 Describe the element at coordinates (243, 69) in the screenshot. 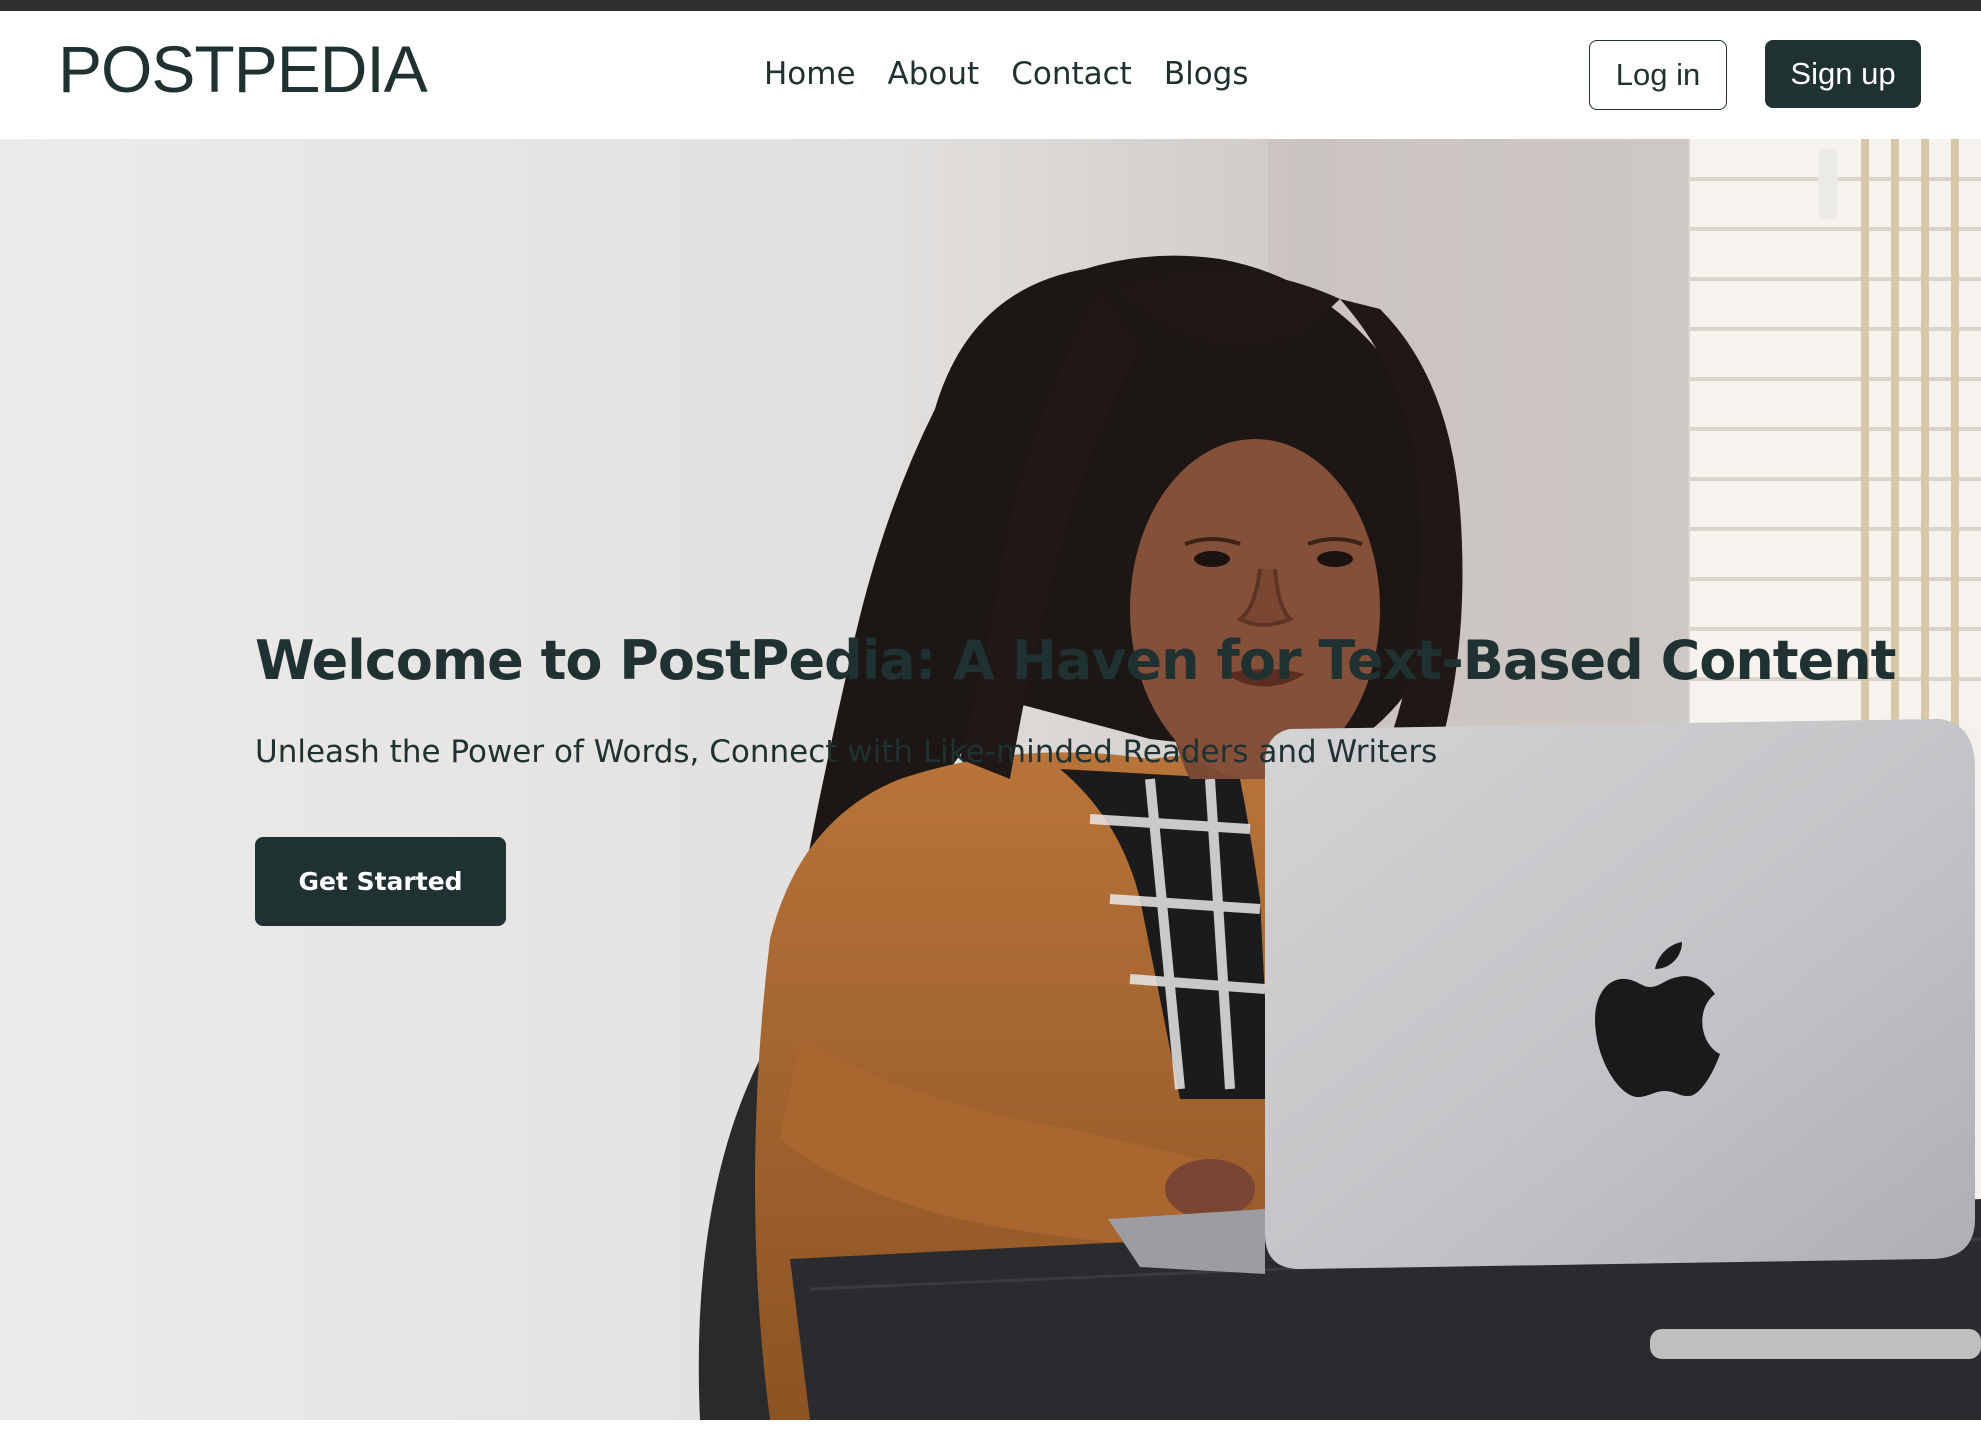

I see `site-logo: POSTPEDIA` at that location.